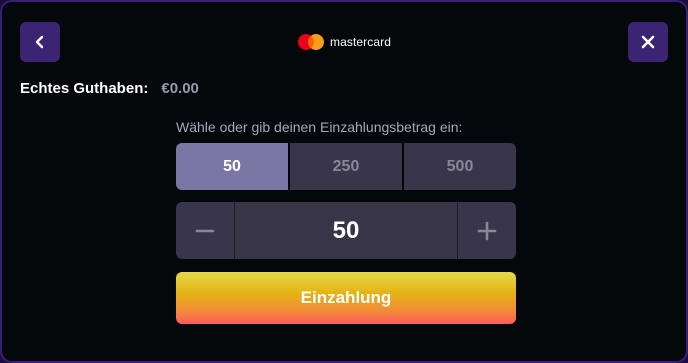  I want to click on preset-amounts: 50 250 500, so click(346, 166).